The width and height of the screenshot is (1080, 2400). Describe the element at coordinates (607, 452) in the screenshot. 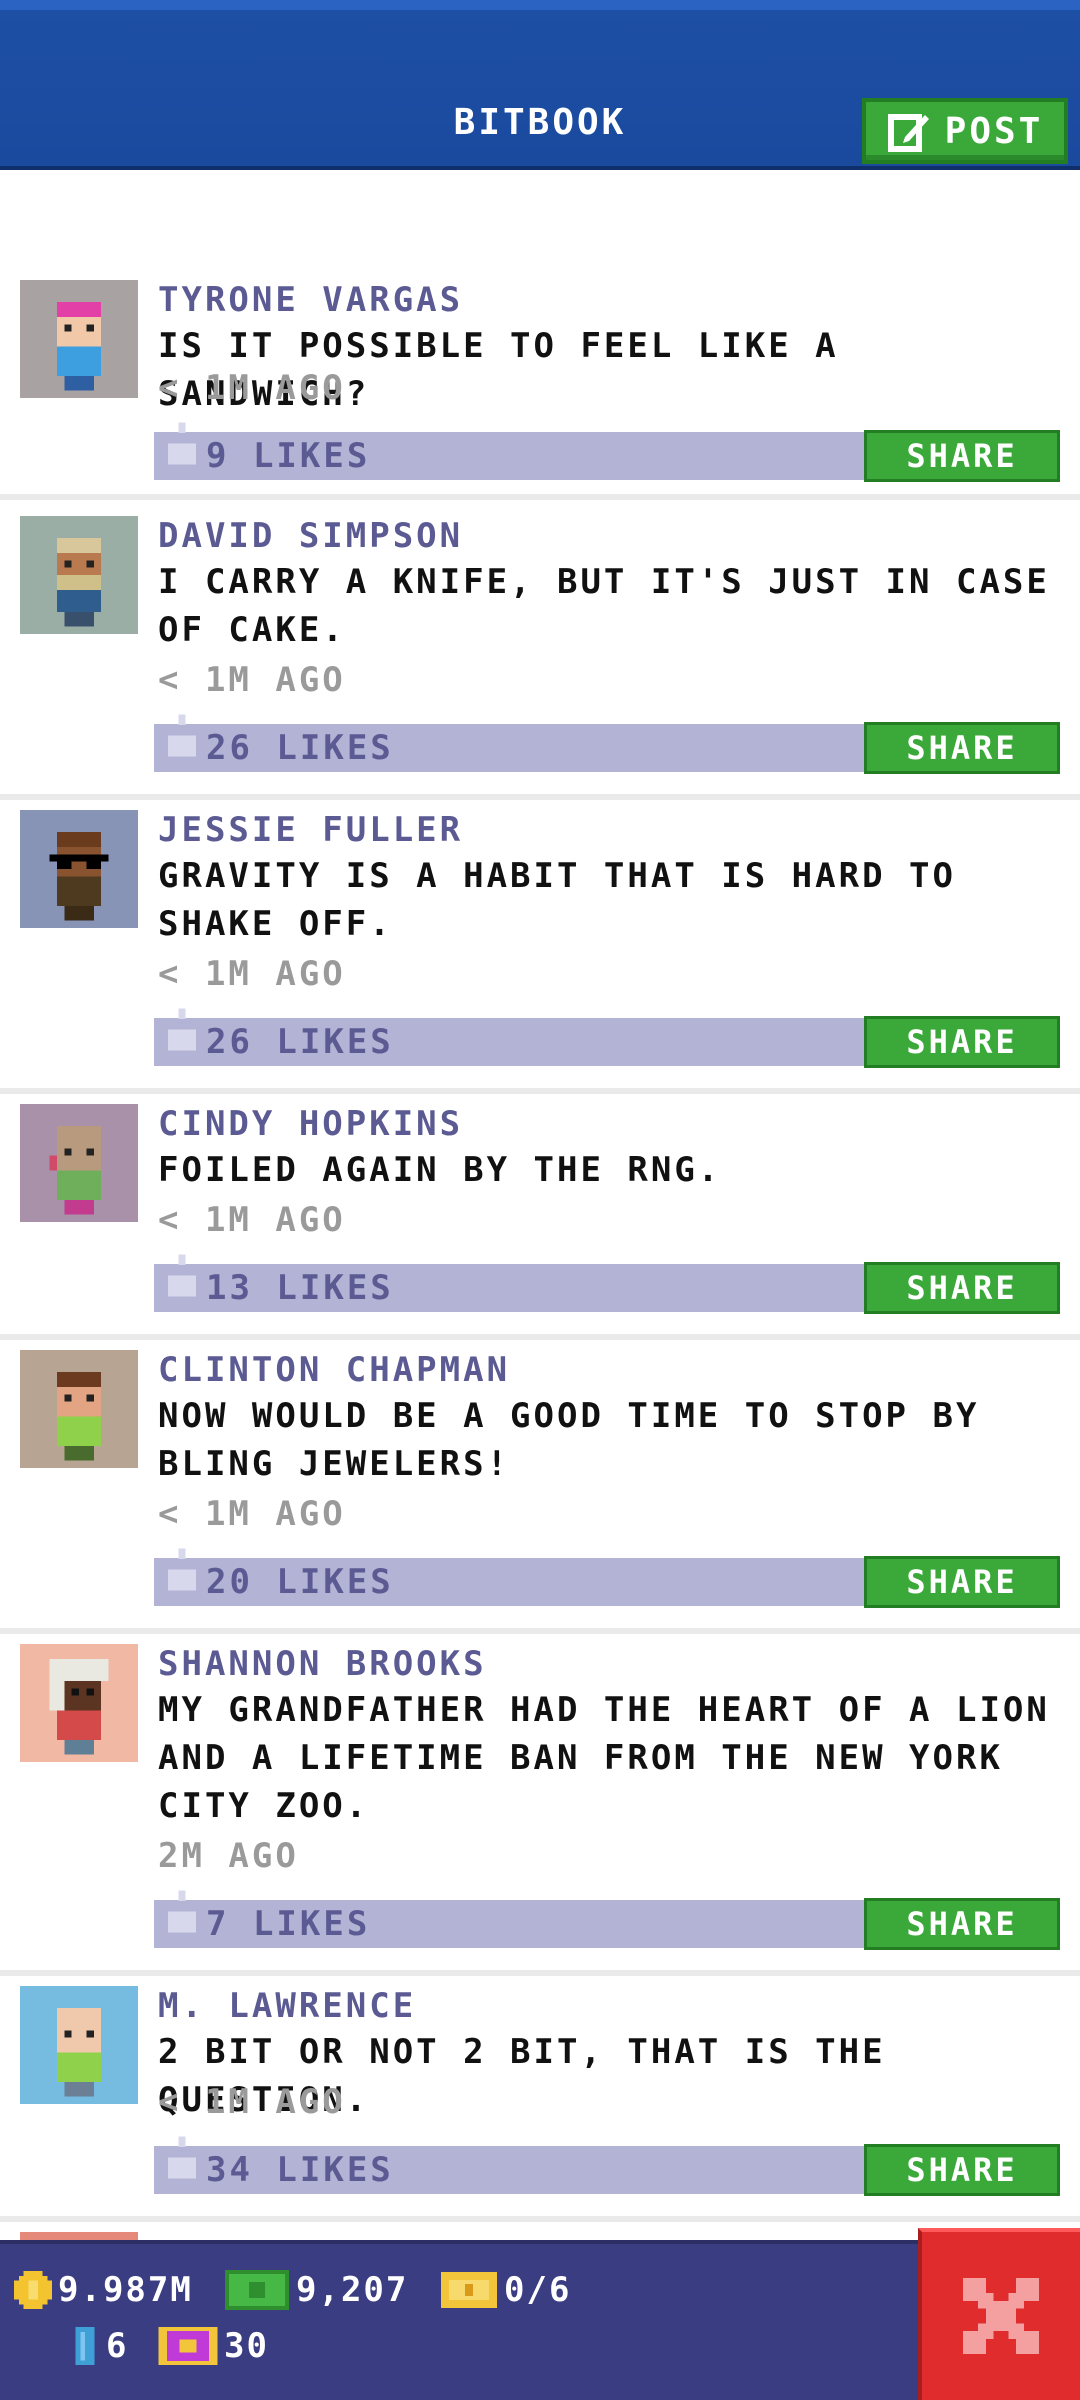

I see `likes-bar: 9 LIKES SHARE` at that location.